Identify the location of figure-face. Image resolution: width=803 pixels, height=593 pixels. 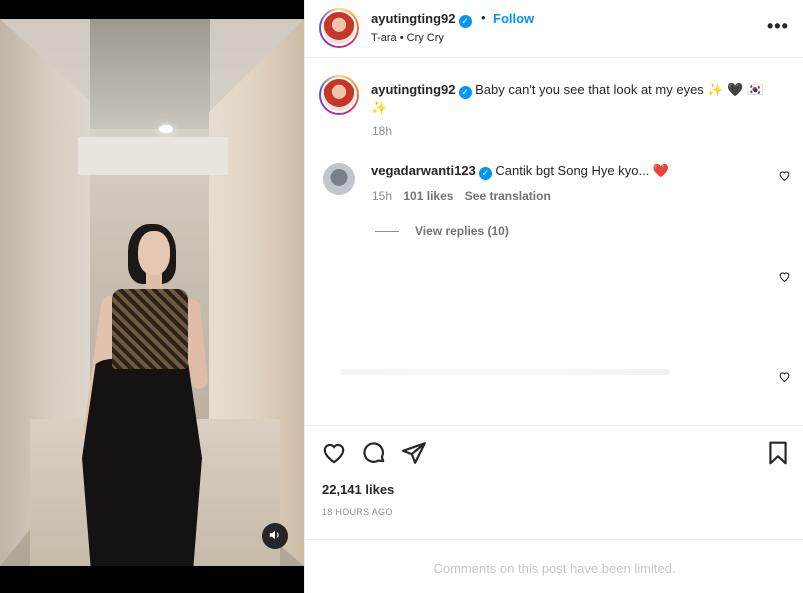
(154, 253).